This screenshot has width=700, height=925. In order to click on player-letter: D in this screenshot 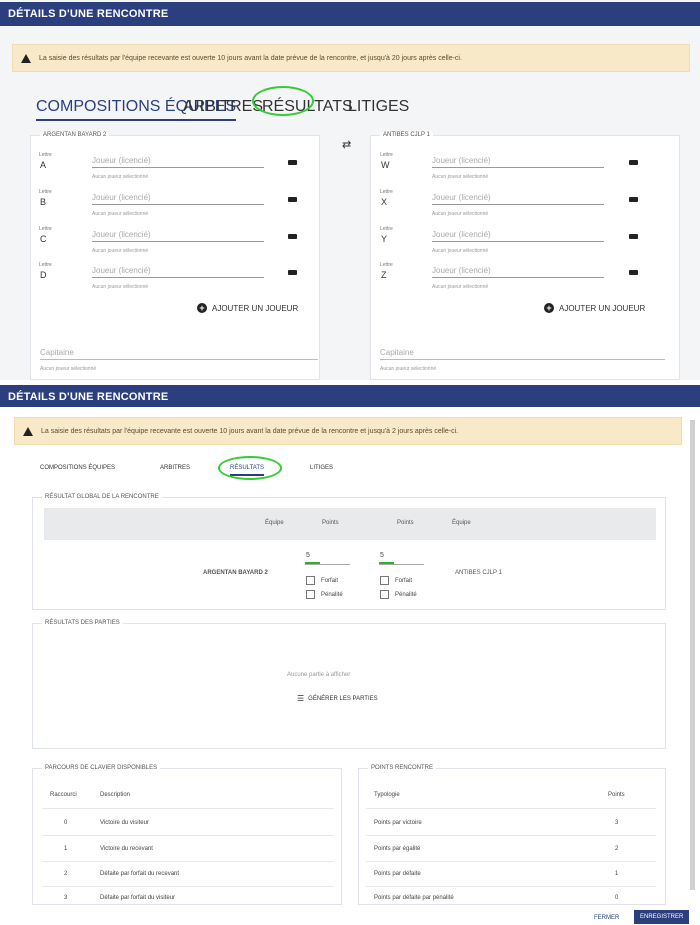, I will do `click(43, 275)`.